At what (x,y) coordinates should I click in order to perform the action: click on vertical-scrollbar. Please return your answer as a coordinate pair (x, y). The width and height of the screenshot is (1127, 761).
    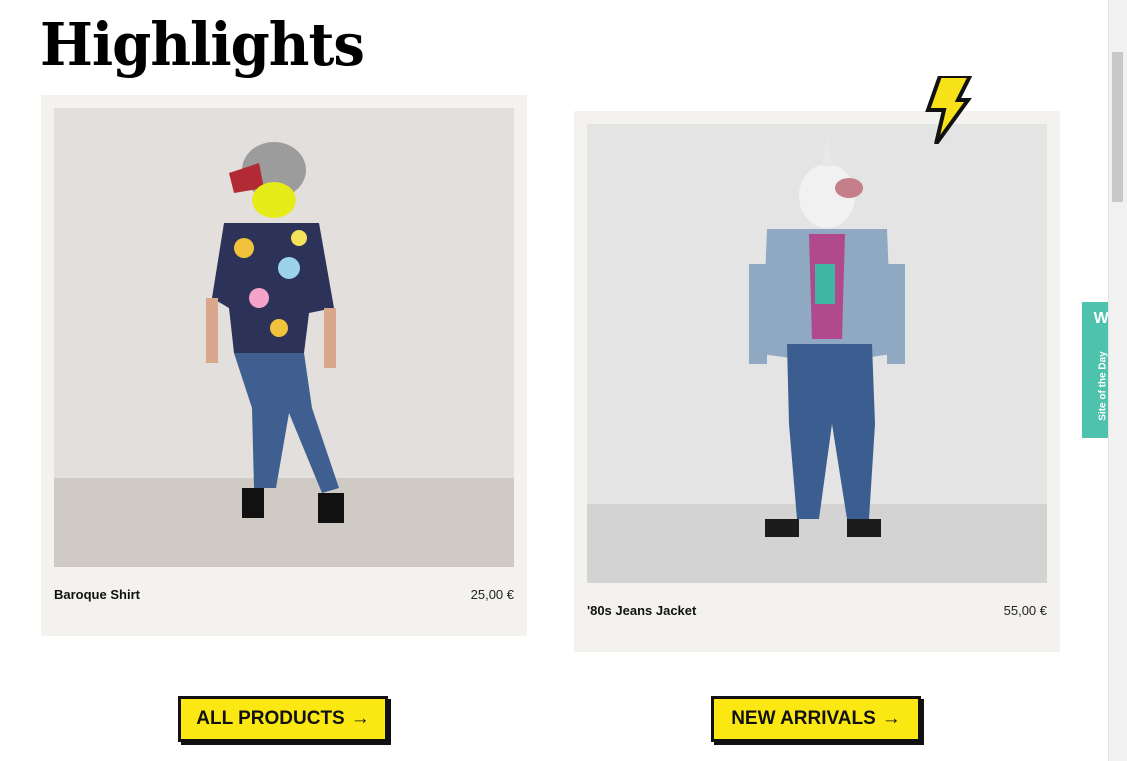
    Looking at the image, I should click on (1117, 380).